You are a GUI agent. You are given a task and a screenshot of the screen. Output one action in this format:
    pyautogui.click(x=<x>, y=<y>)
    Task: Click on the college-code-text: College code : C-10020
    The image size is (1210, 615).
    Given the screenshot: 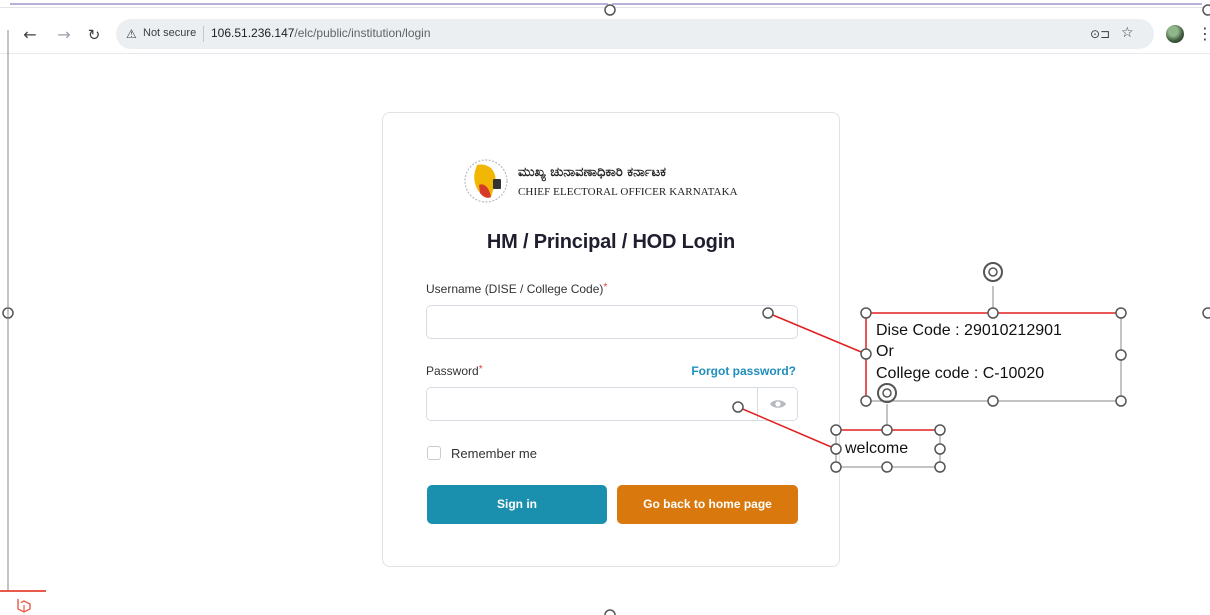 What is the action you would take?
    pyautogui.click(x=960, y=374)
    